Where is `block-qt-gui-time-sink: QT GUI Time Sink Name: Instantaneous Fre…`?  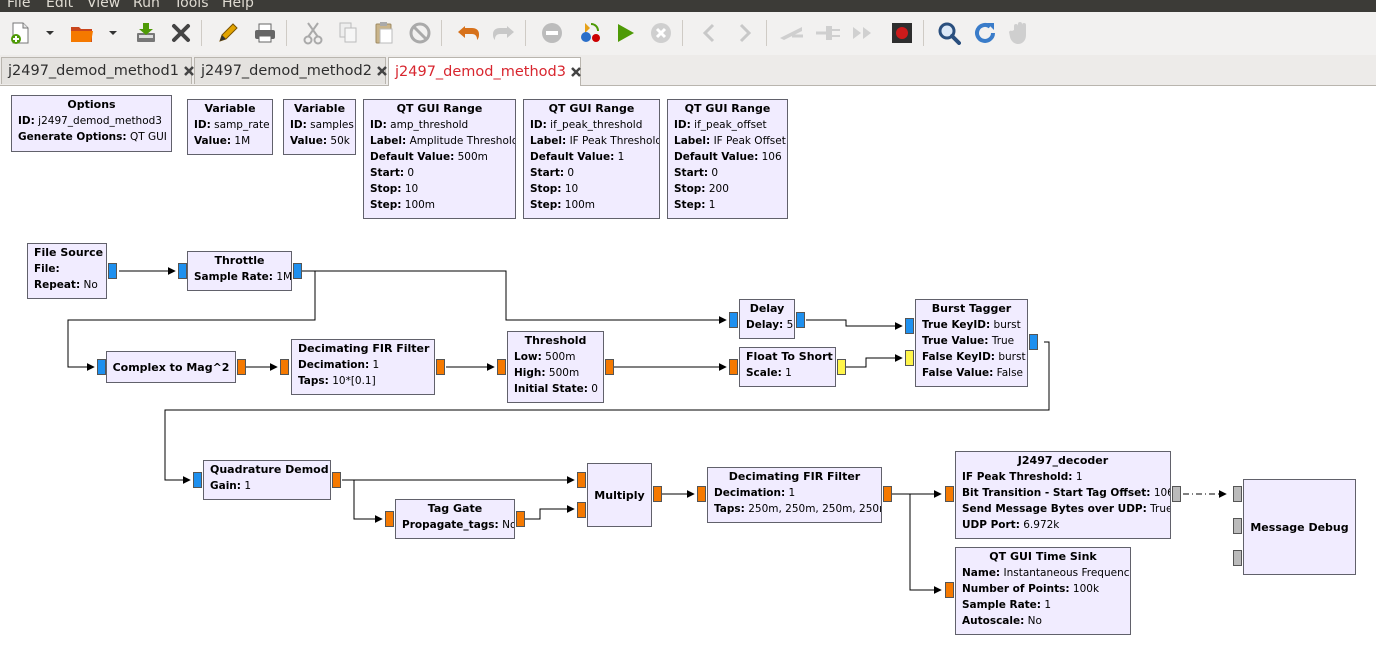
block-qt-gui-time-sink: QT GUI Time Sink Name: Instantaneous Fre… is located at coordinates (1043, 591).